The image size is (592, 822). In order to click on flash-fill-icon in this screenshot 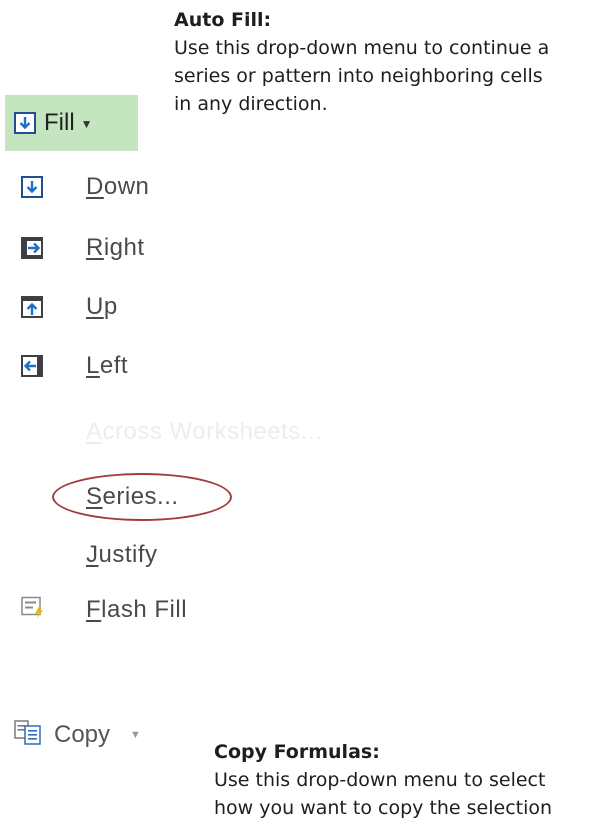, I will do `click(34, 610)`.